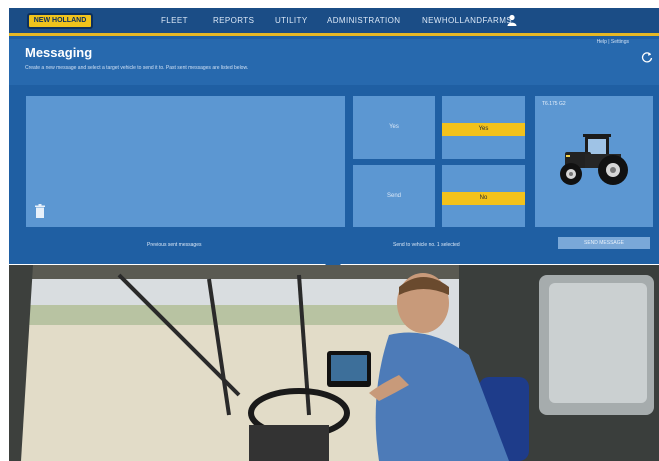  I want to click on option-label-2: Send, so click(393, 196).